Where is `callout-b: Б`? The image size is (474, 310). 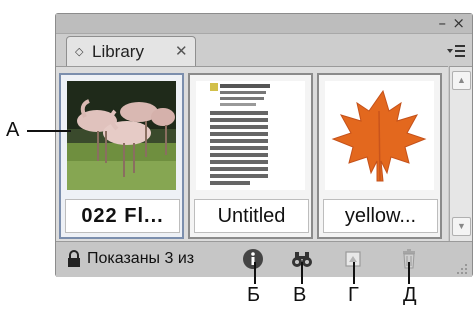
callout-b: Б is located at coordinates (254, 295).